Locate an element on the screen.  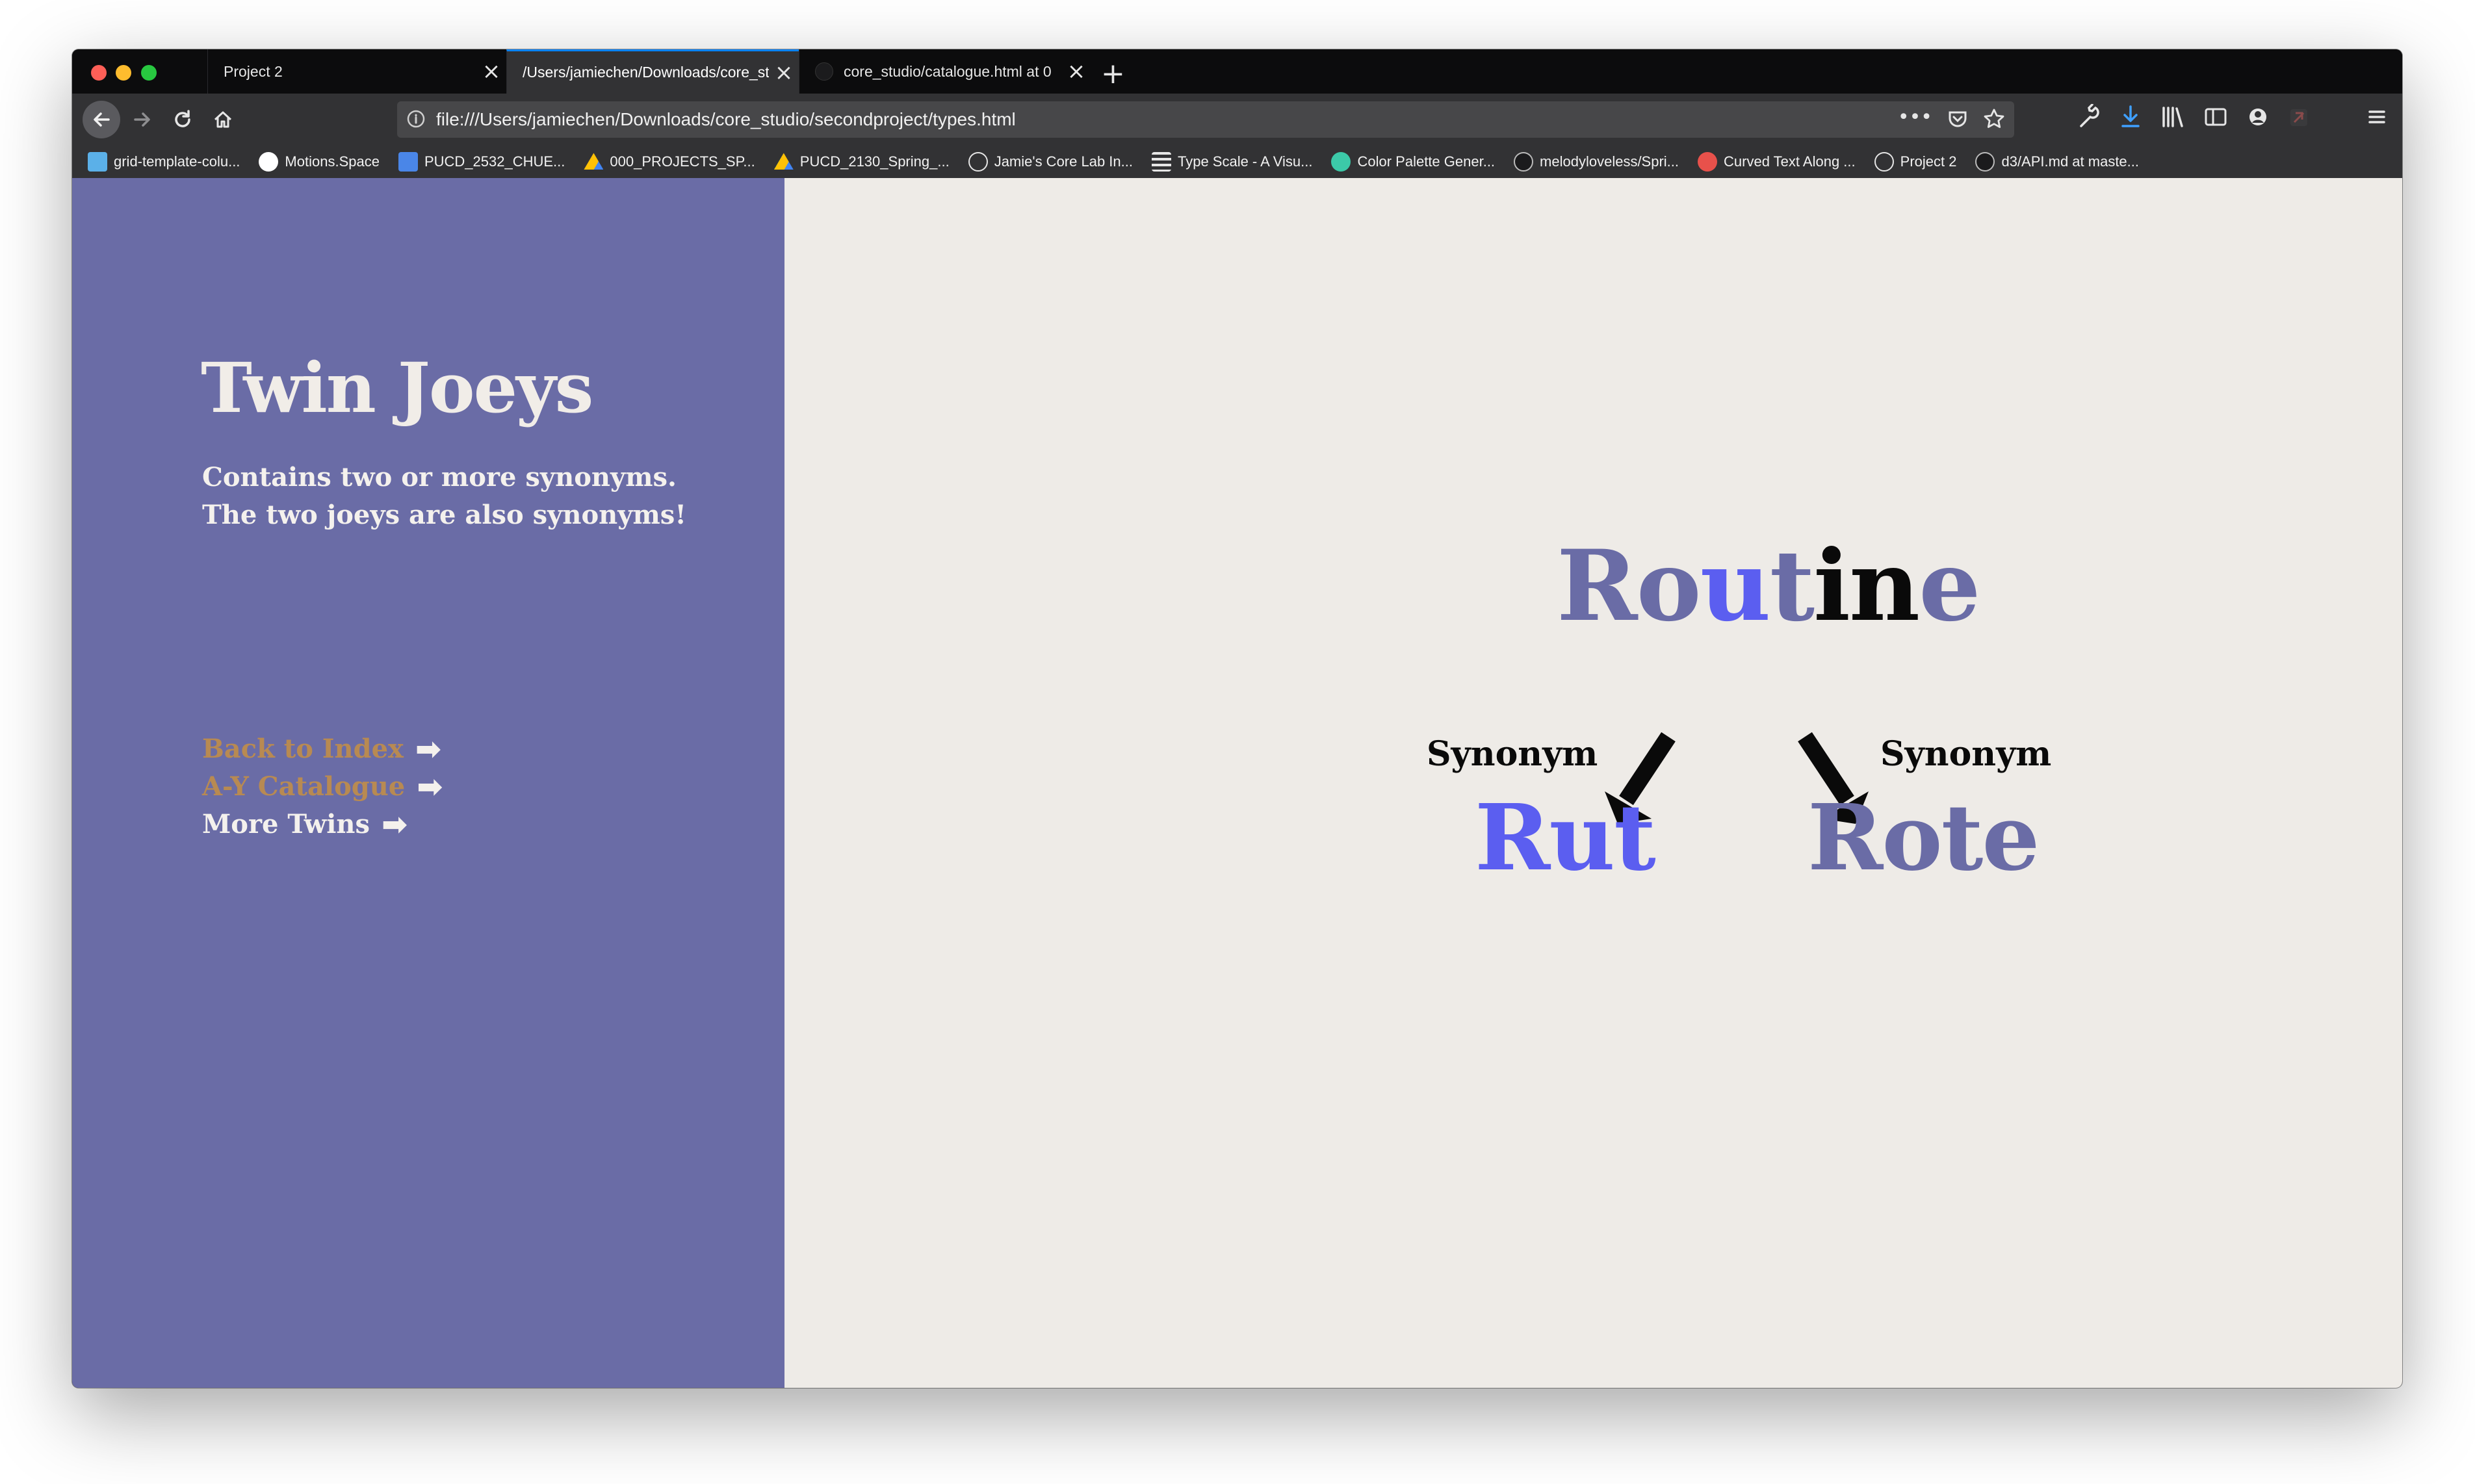
main-word: Routine is located at coordinates (1769, 586).